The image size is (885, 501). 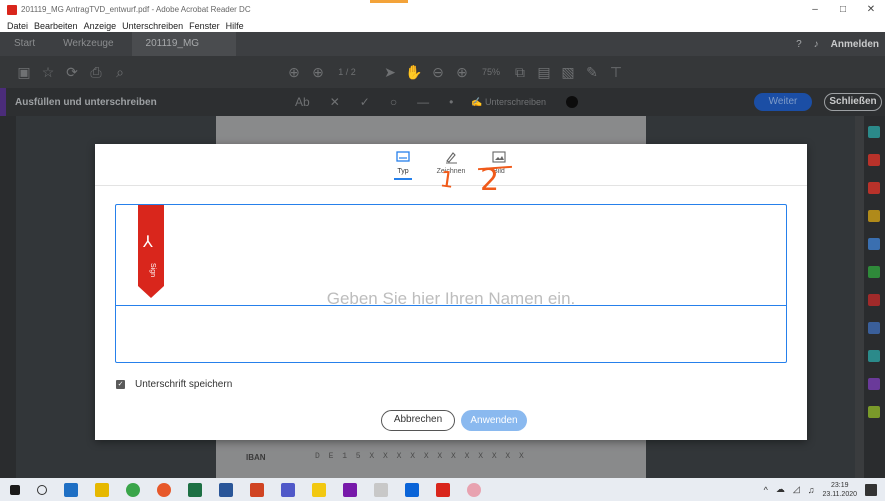 What do you see at coordinates (152, 270) in the screenshot?
I see `sign-flag-label: Sign` at bounding box center [152, 270].